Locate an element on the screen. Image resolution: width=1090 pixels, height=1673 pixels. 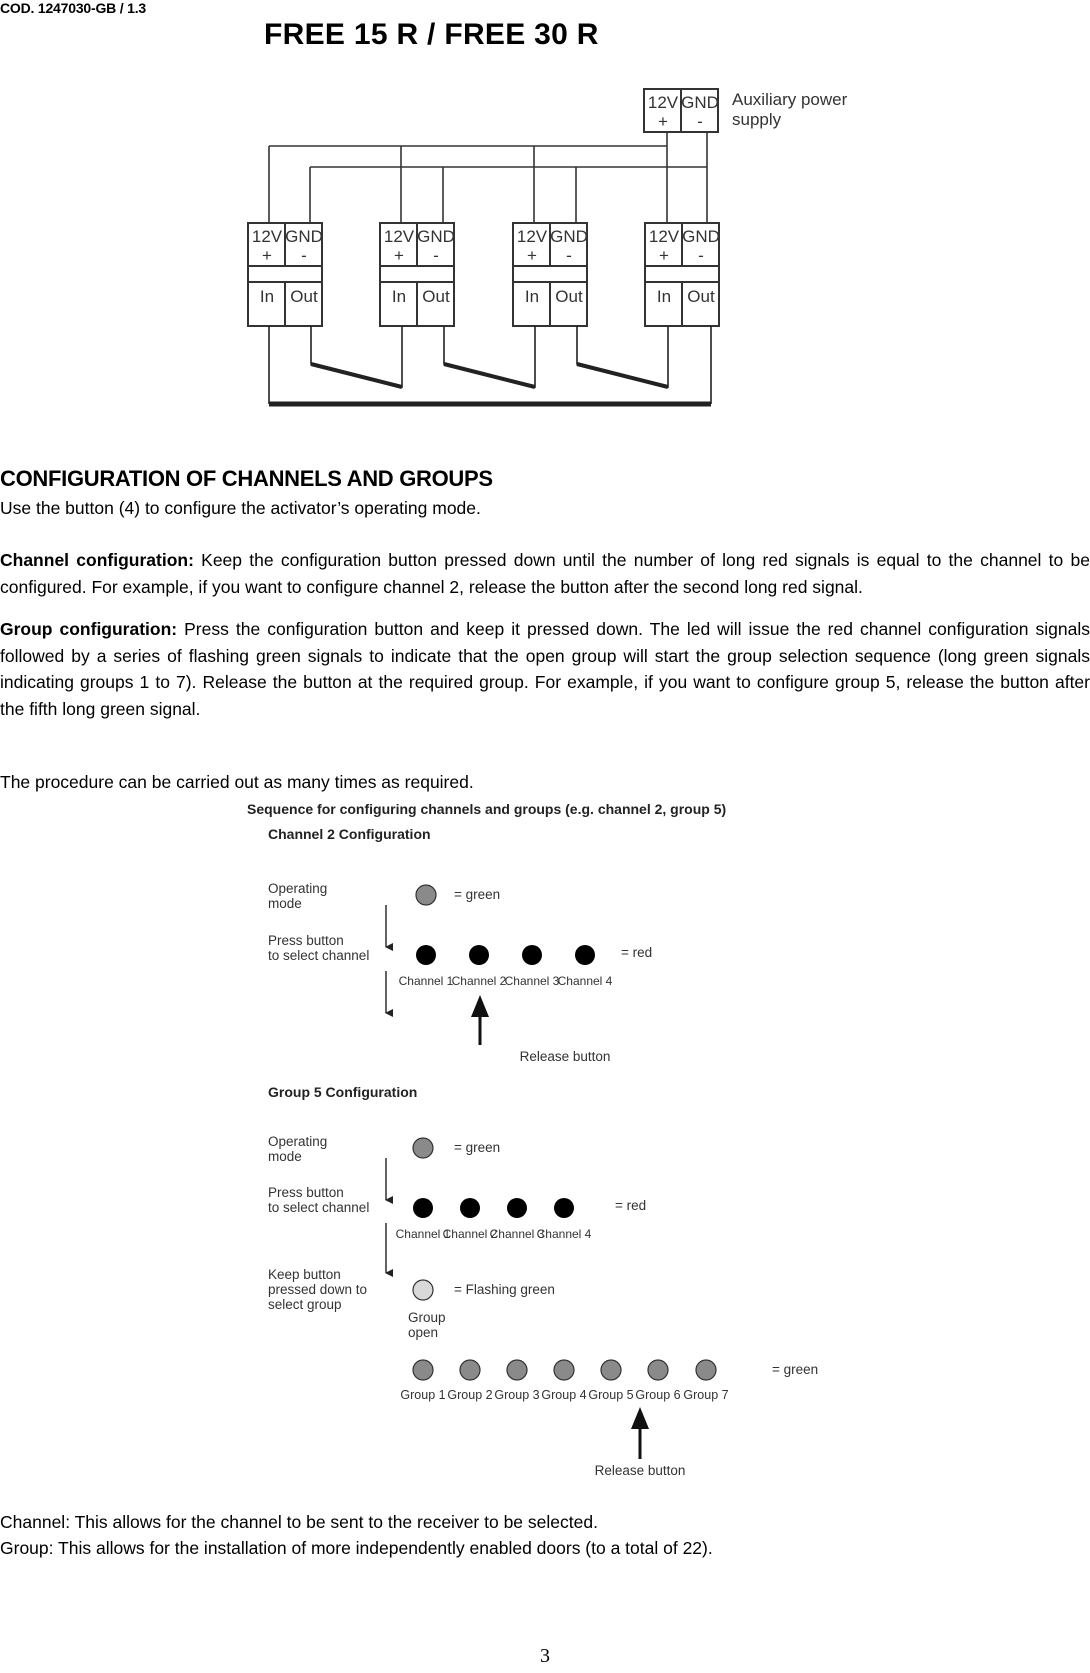
led-flashing-green-icon is located at coordinates (423, 1290).